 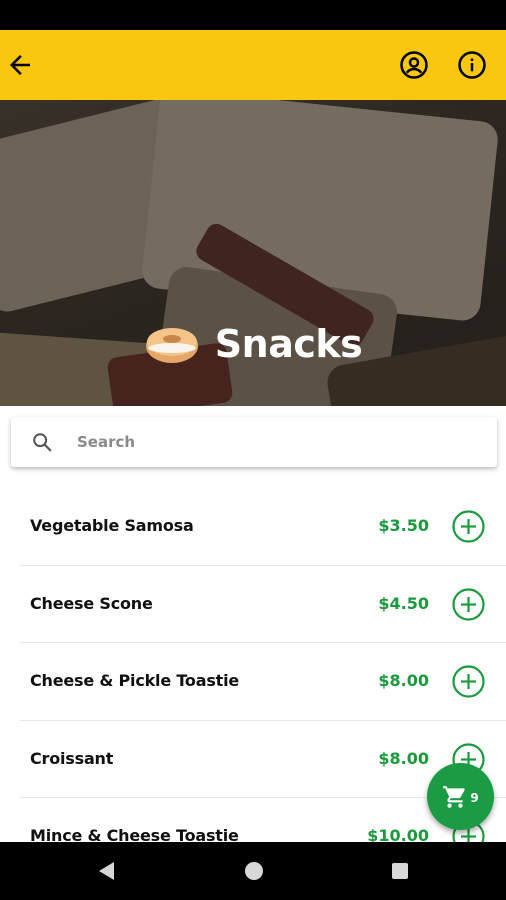 I want to click on info-icon, so click(x=472, y=65).